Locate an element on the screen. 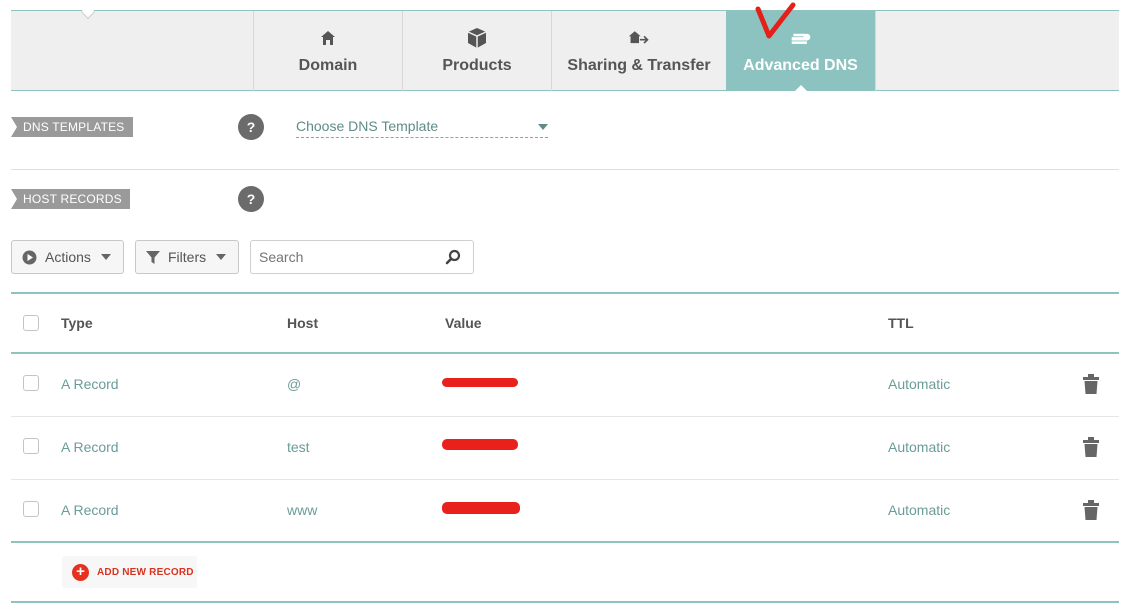 This screenshot has width=1137, height=611. table-row: A Record test Automatic is located at coordinates (565, 448).